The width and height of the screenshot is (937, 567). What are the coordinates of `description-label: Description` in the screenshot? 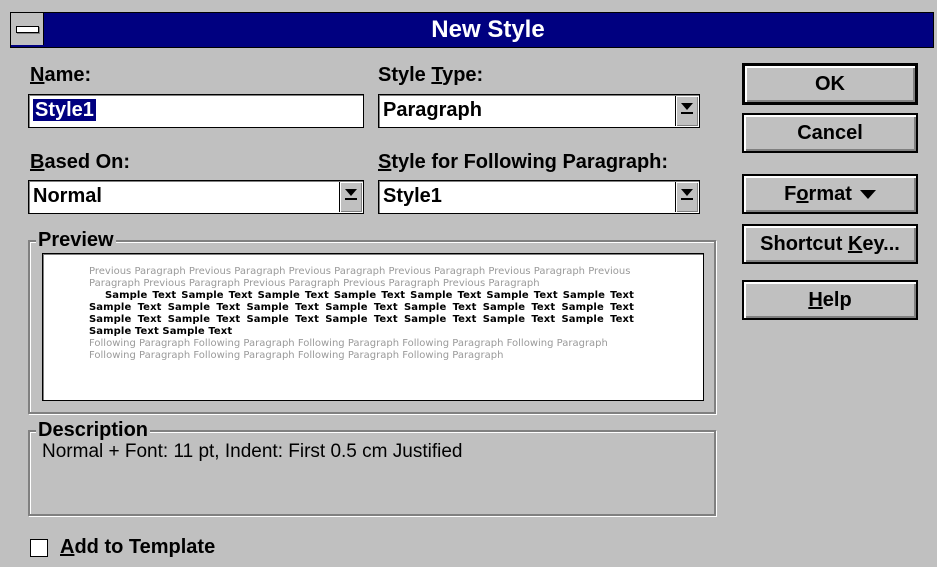 It's located at (93, 430).